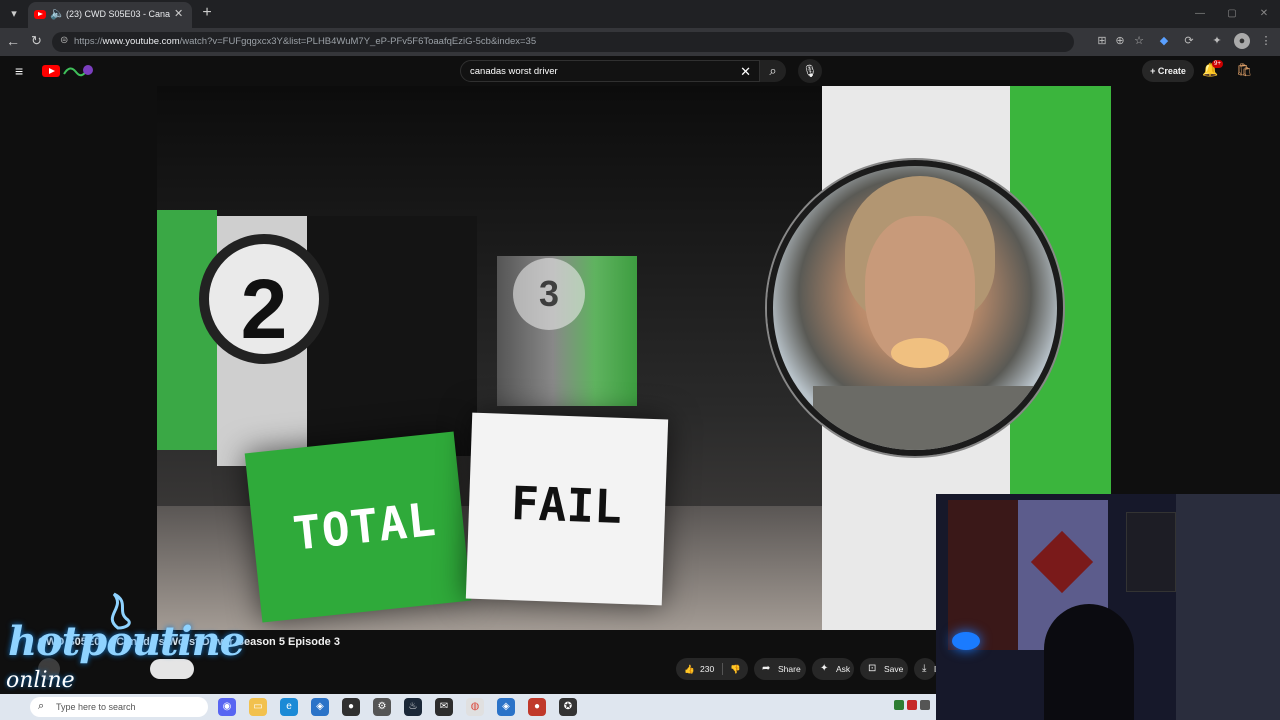  What do you see at coordinates (19, 71) in the screenshot?
I see `hamburger-menu-icon: ≡` at bounding box center [19, 71].